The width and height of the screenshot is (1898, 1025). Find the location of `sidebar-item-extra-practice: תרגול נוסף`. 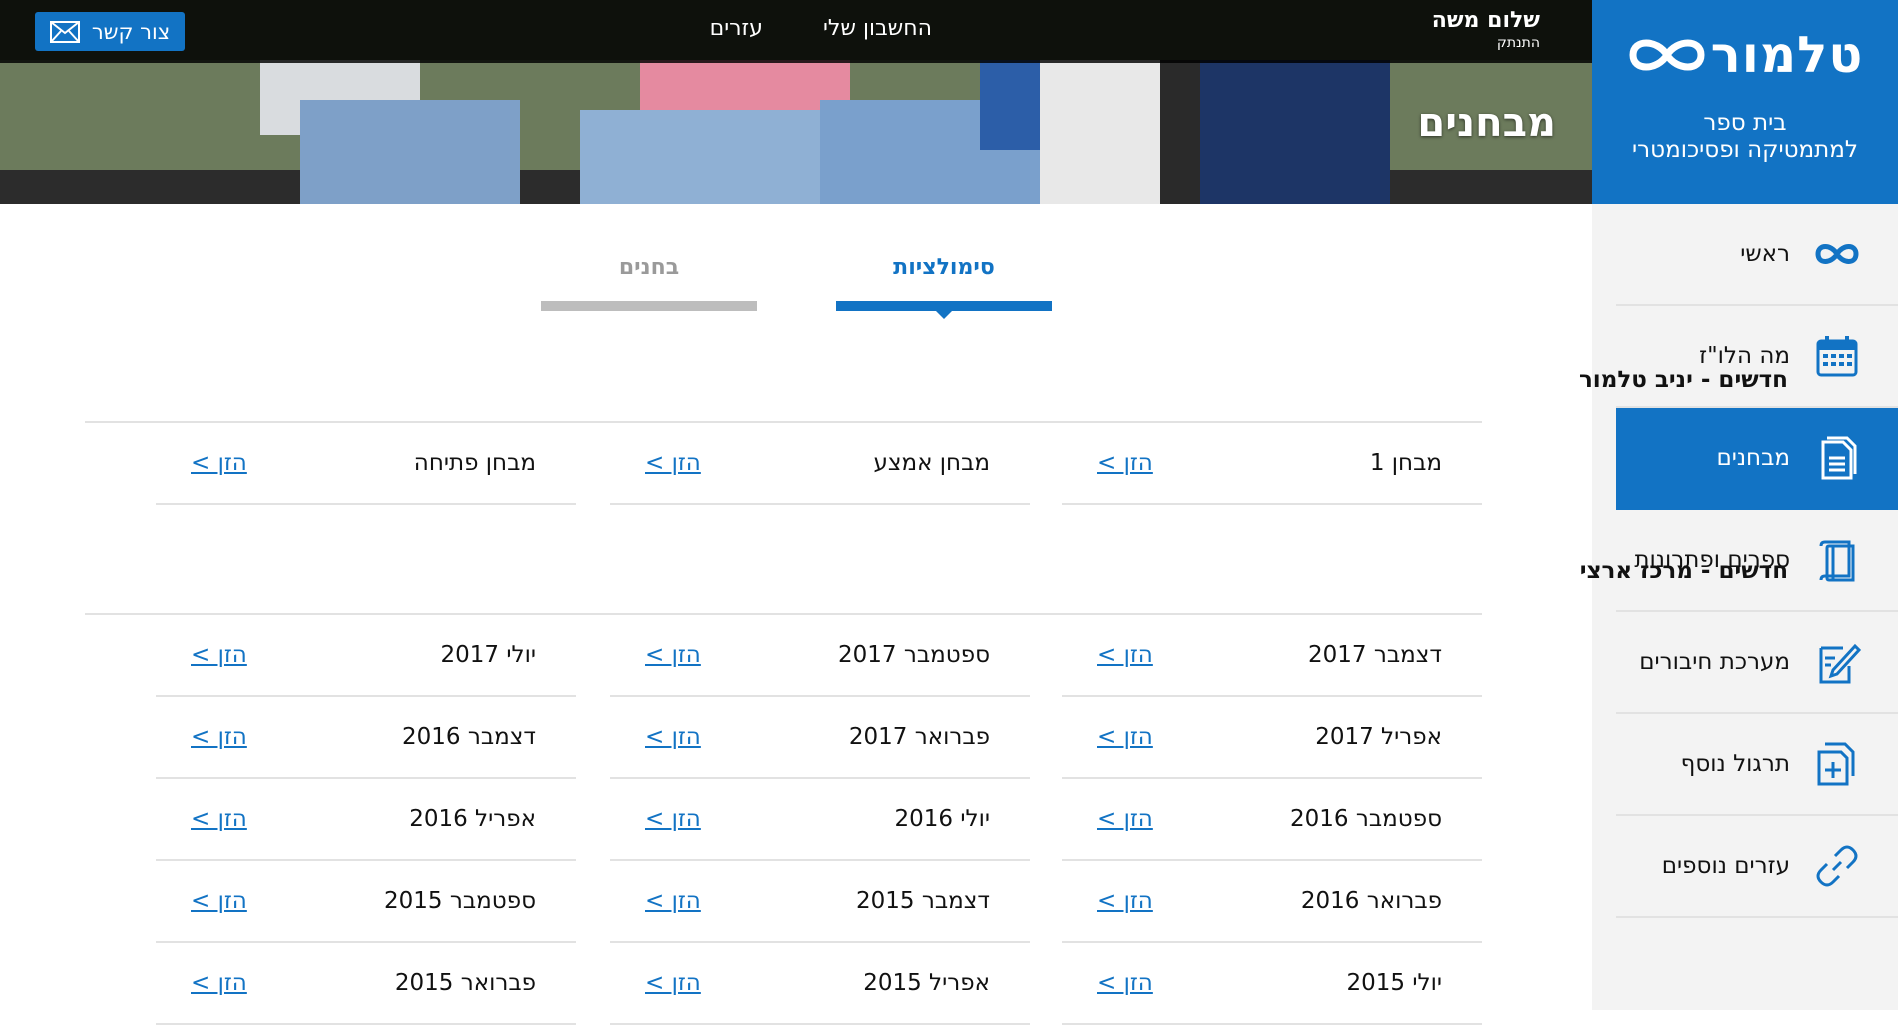

sidebar-item-extra-practice: תרגול נוסף is located at coordinates (1757, 765).